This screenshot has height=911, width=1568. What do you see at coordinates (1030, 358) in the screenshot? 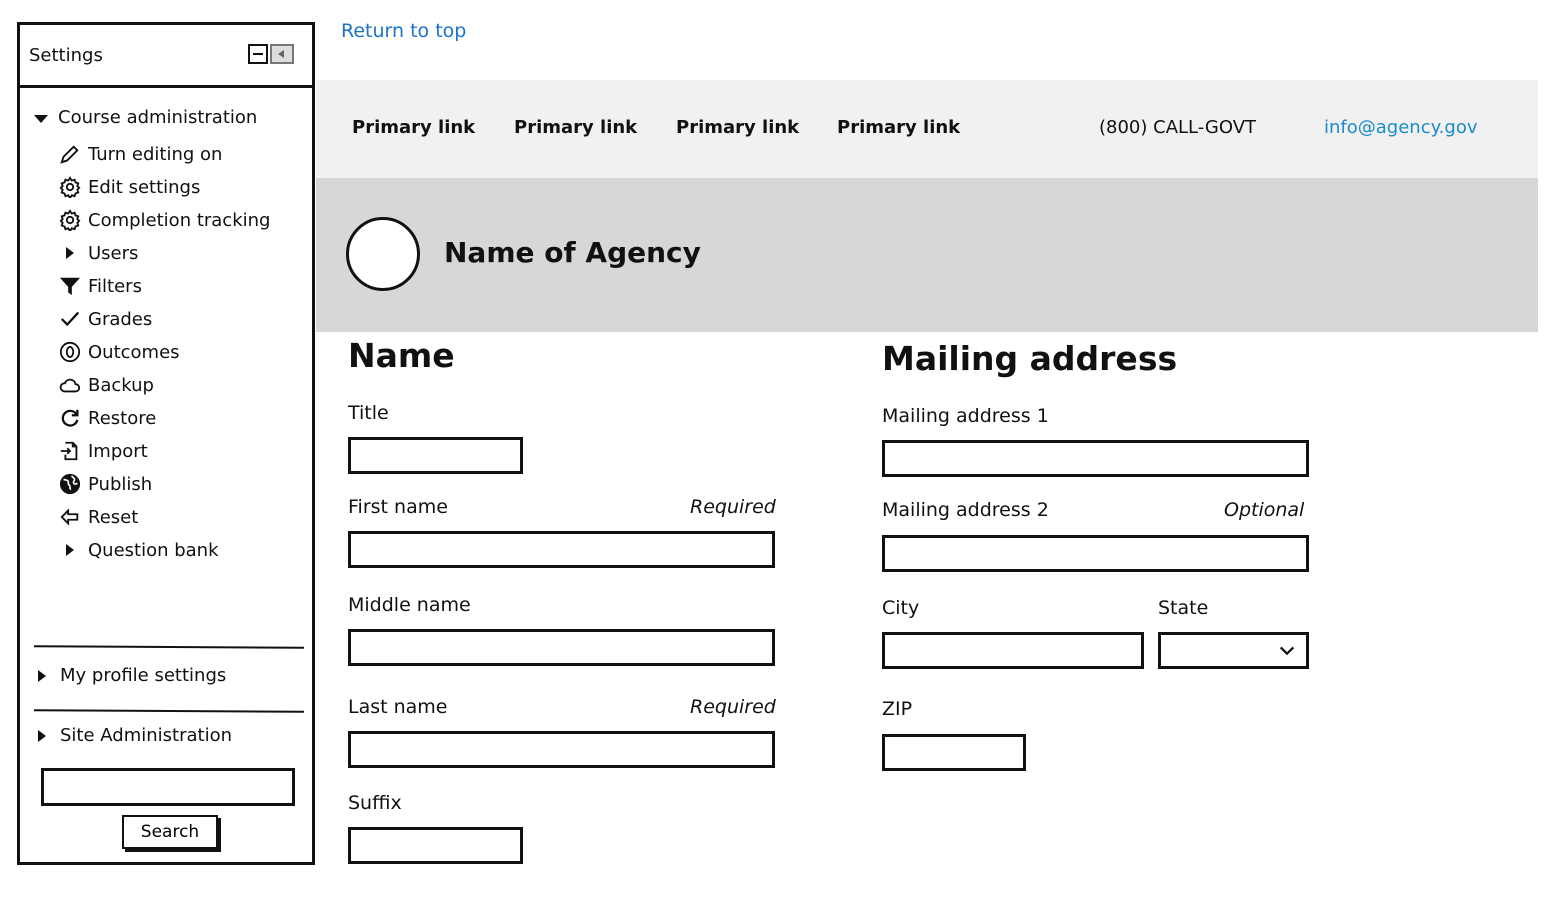
I see `mailing-address-heading: Mailing address` at bounding box center [1030, 358].